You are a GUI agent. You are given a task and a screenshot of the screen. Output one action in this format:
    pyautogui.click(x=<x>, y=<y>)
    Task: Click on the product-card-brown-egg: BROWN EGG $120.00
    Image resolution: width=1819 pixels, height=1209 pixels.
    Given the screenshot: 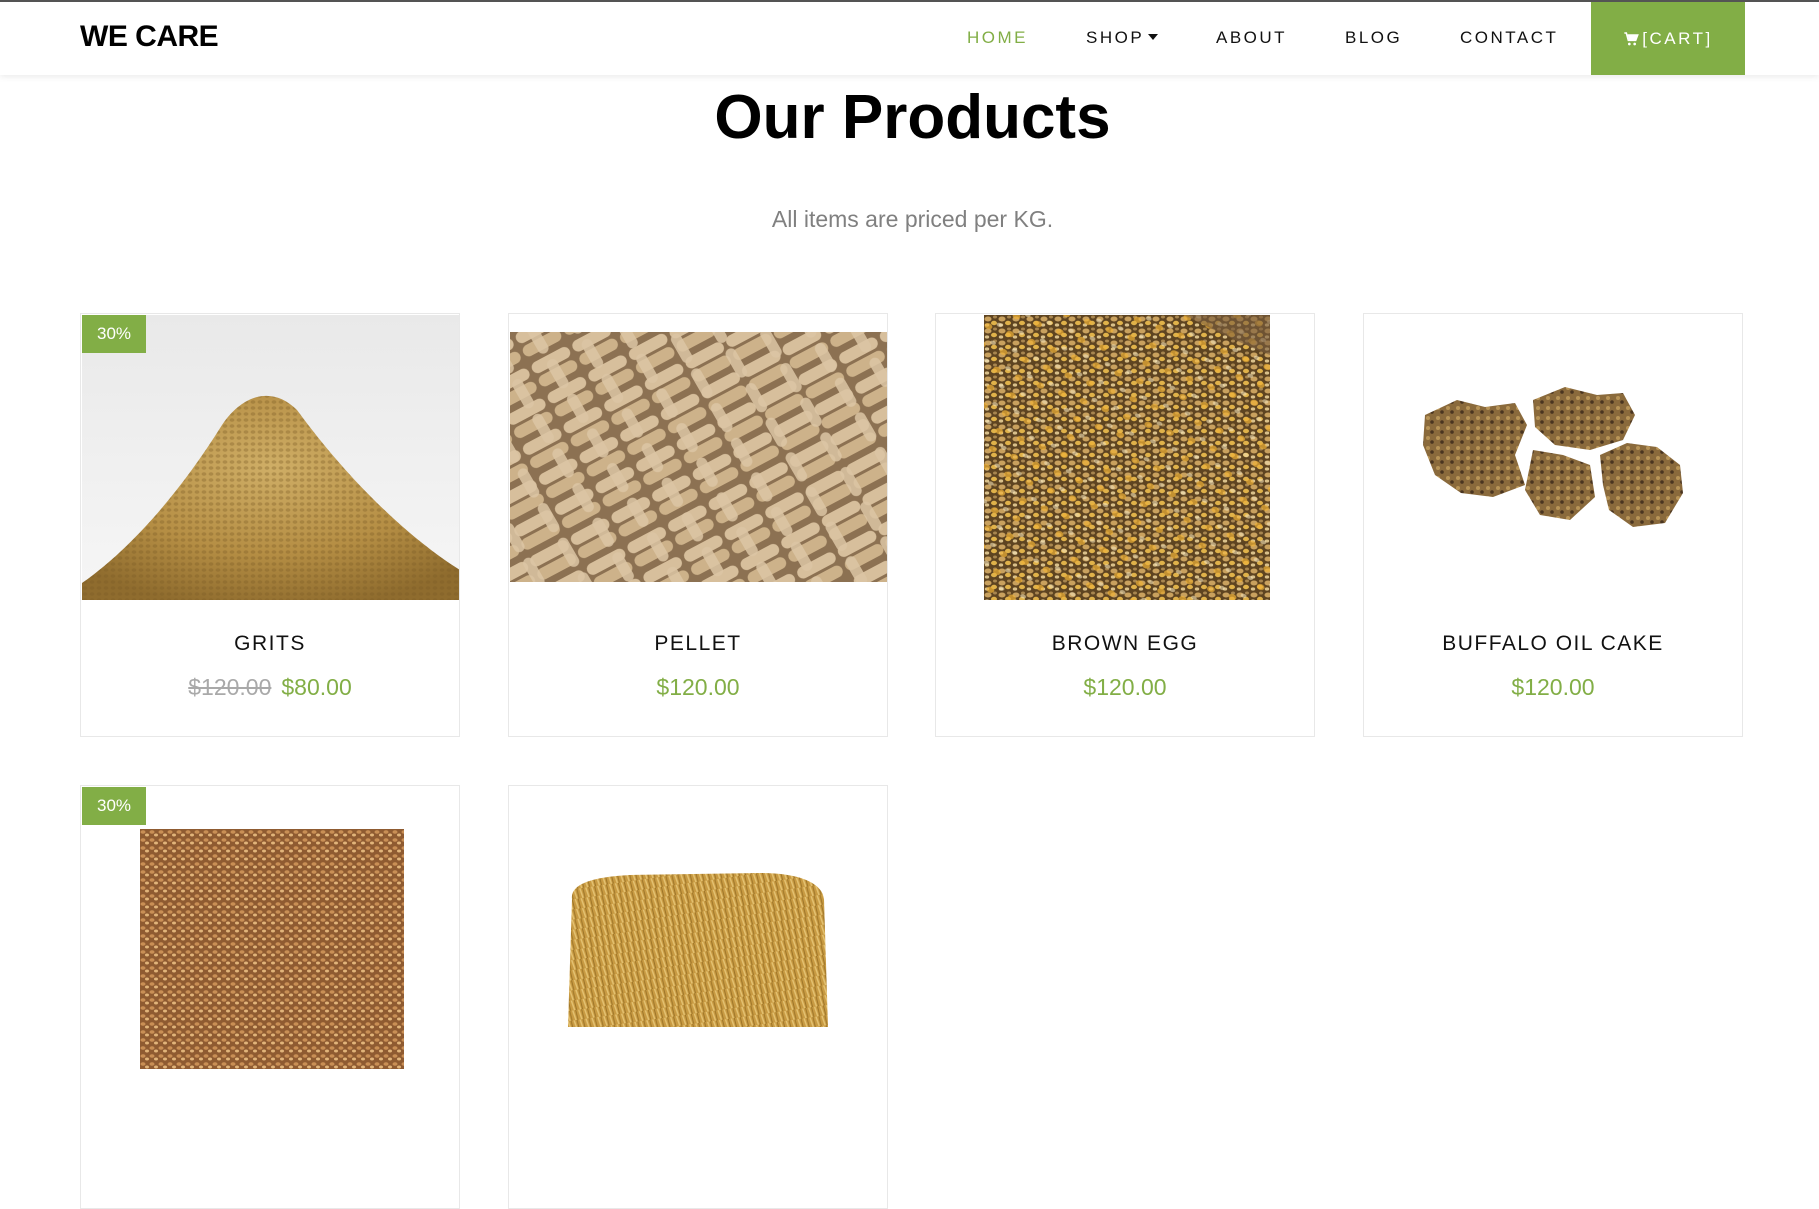 What is the action you would take?
    pyautogui.click(x=1125, y=525)
    